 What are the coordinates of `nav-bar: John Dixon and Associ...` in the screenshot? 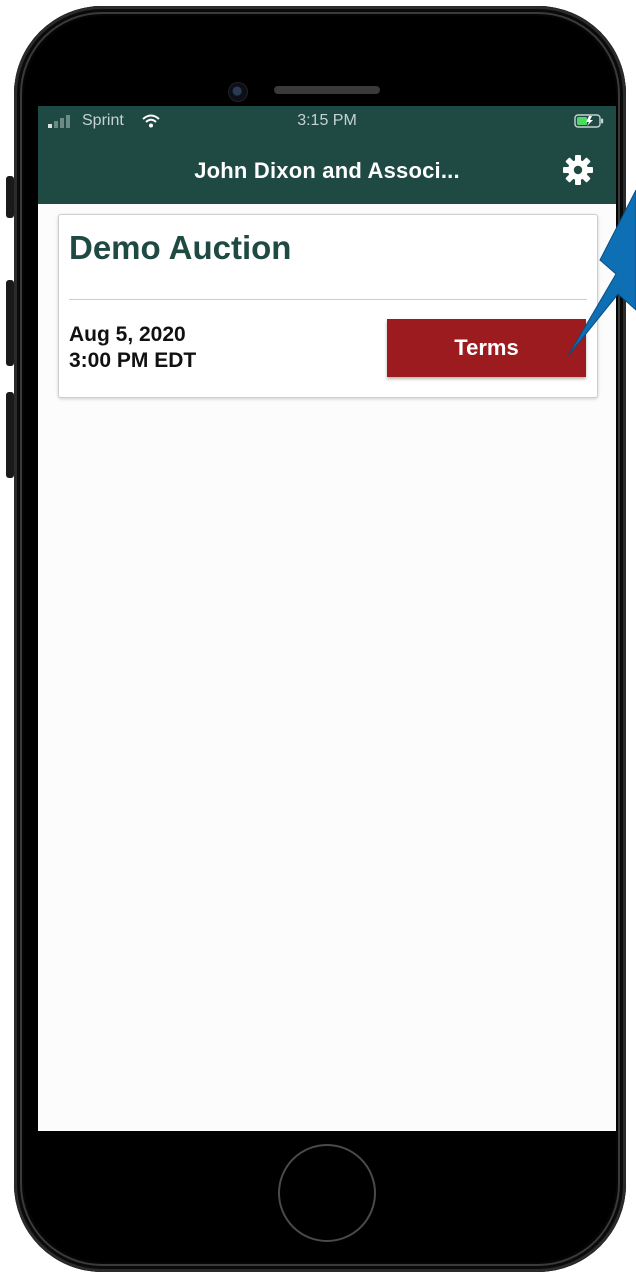 It's located at (327, 170).